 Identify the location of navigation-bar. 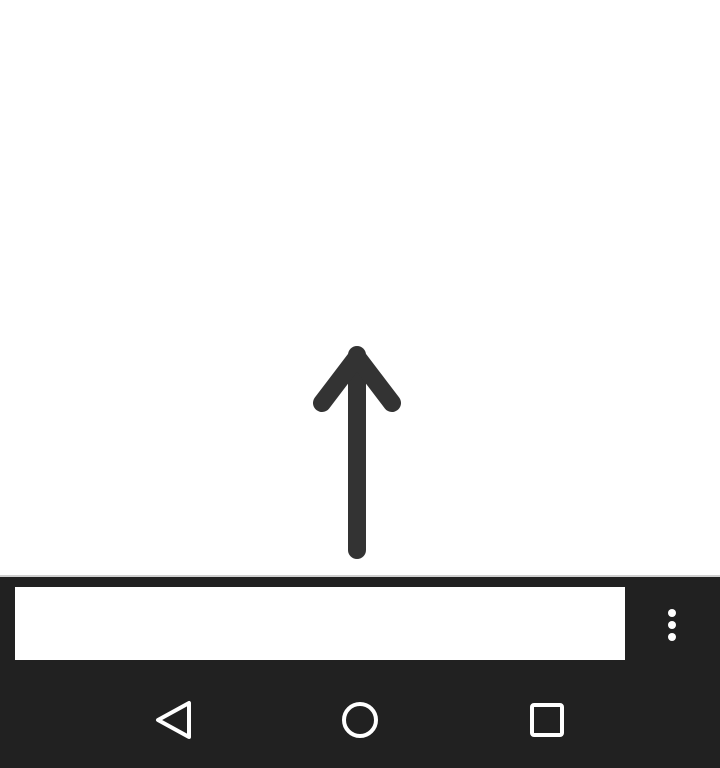
(360, 714).